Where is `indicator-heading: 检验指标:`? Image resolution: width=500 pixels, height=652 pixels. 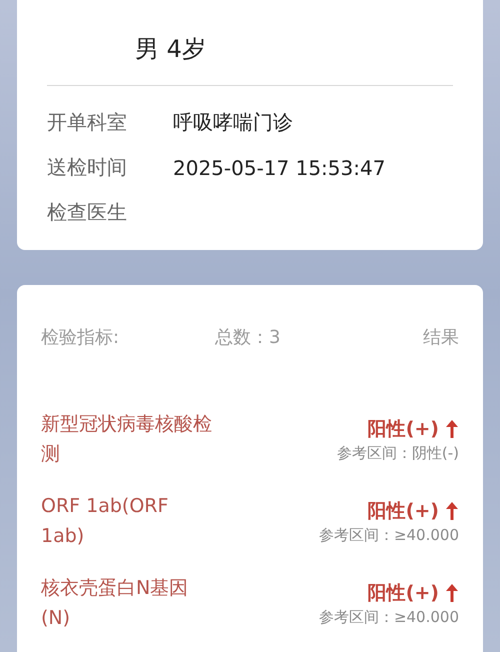
indicator-heading: 检验指标: is located at coordinates (80, 337).